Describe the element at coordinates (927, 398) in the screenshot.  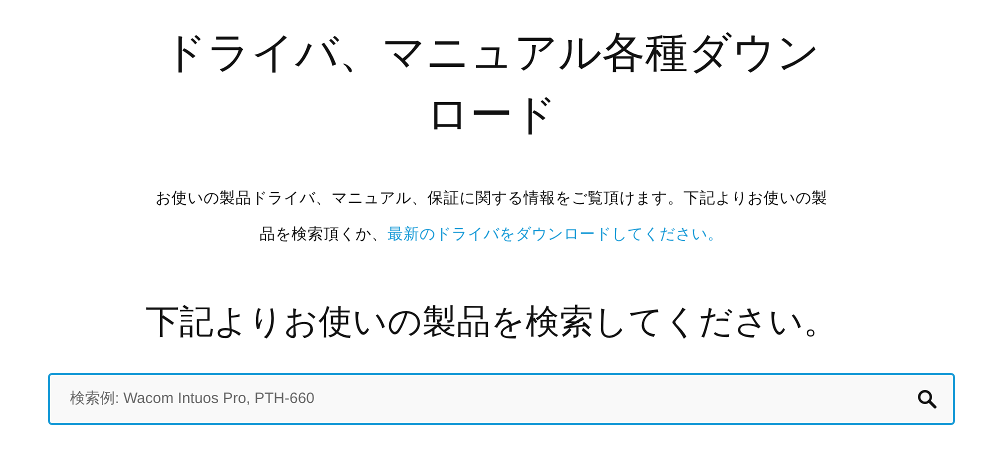
I see `search-icon` at that location.